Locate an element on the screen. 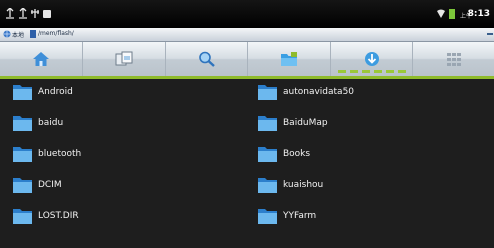  folder-name: Android is located at coordinates (55, 92).